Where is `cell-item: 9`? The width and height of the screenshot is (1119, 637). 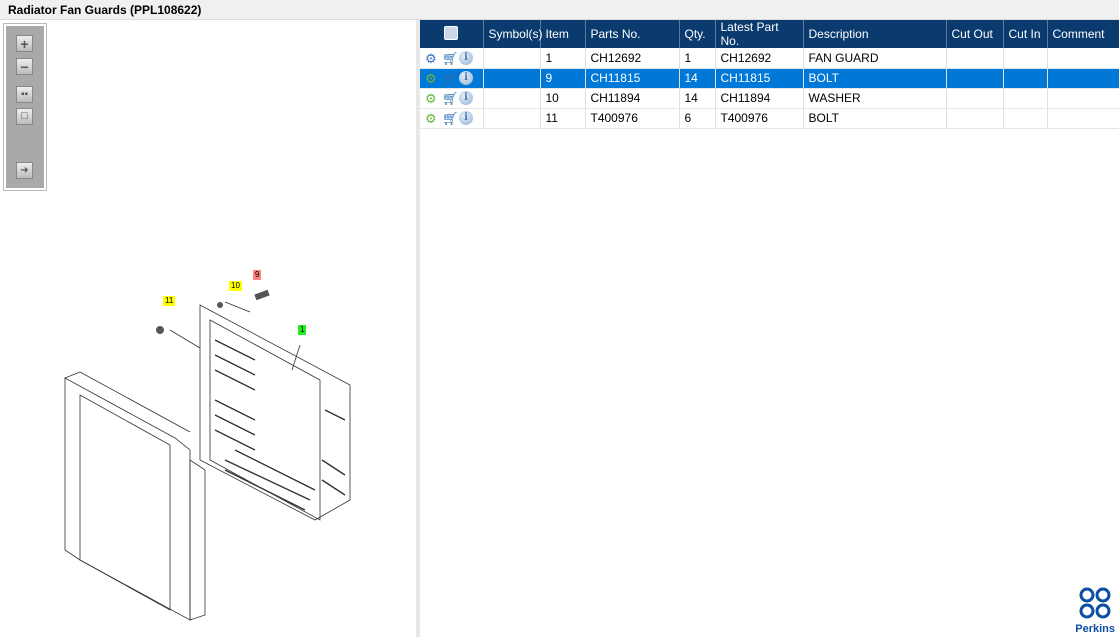 cell-item: 9 is located at coordinates (563, 78).